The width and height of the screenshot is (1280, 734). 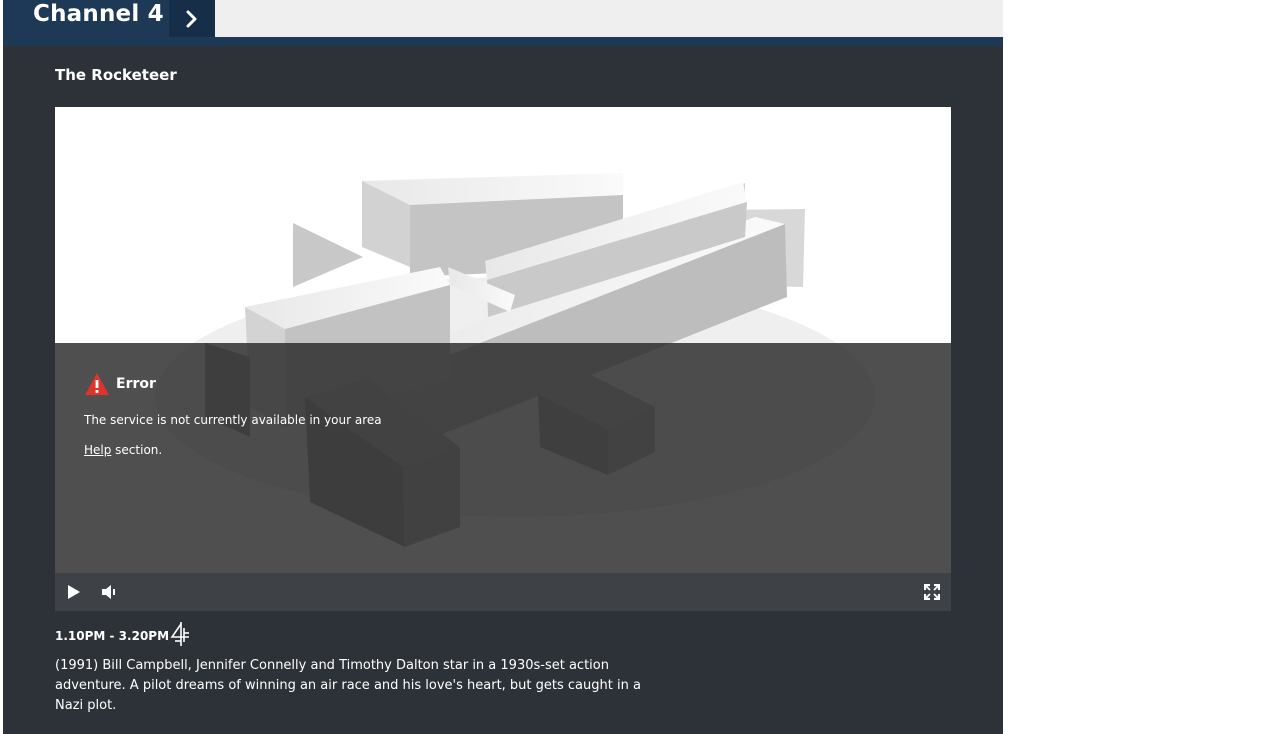 What do you see at coordinates (97, 384) in the screenshot?
I see `warning-triangle-icon` at bounding box center [97, 384].